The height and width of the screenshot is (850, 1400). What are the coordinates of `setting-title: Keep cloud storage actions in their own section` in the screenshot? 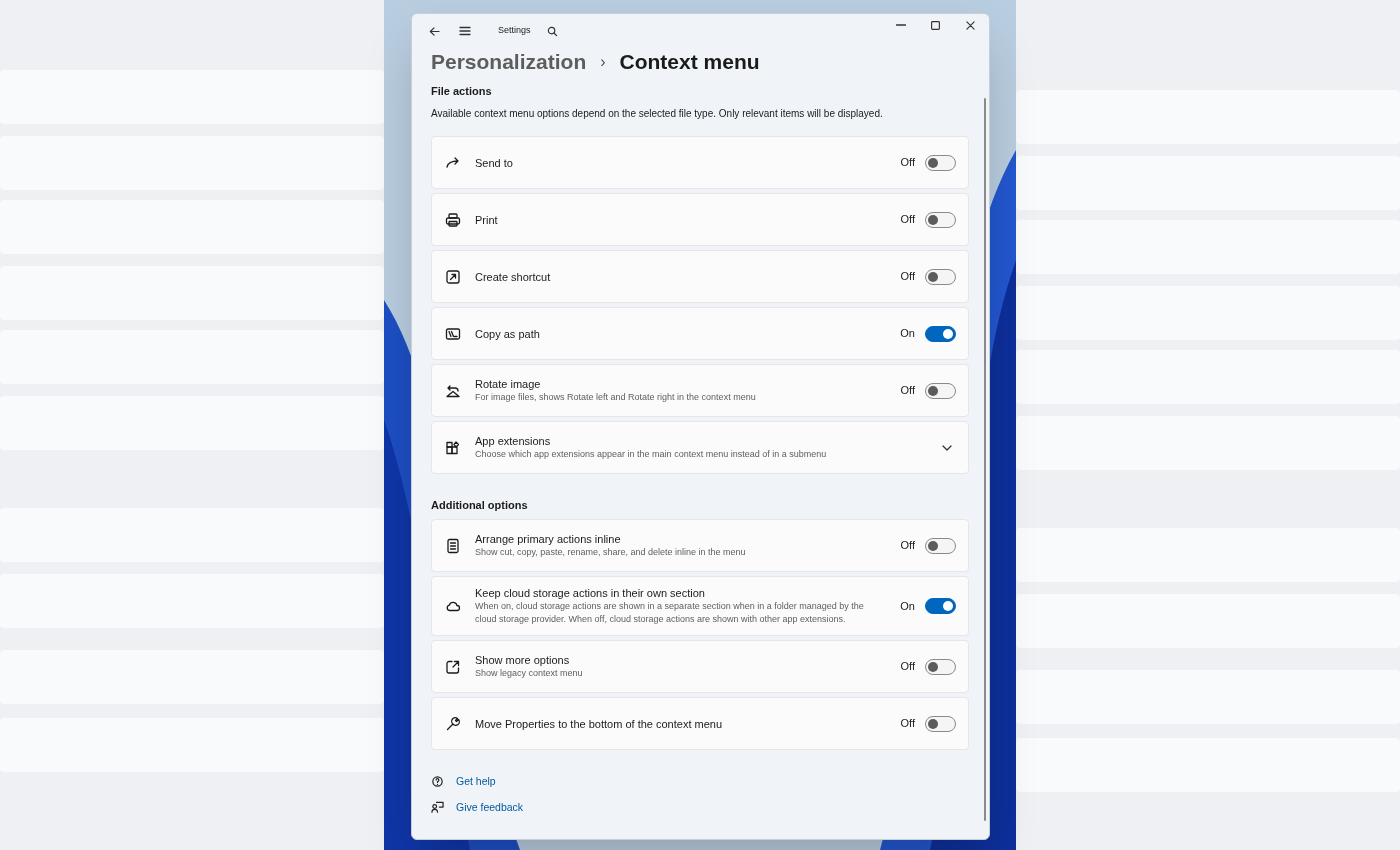 It's located at (590, 593).